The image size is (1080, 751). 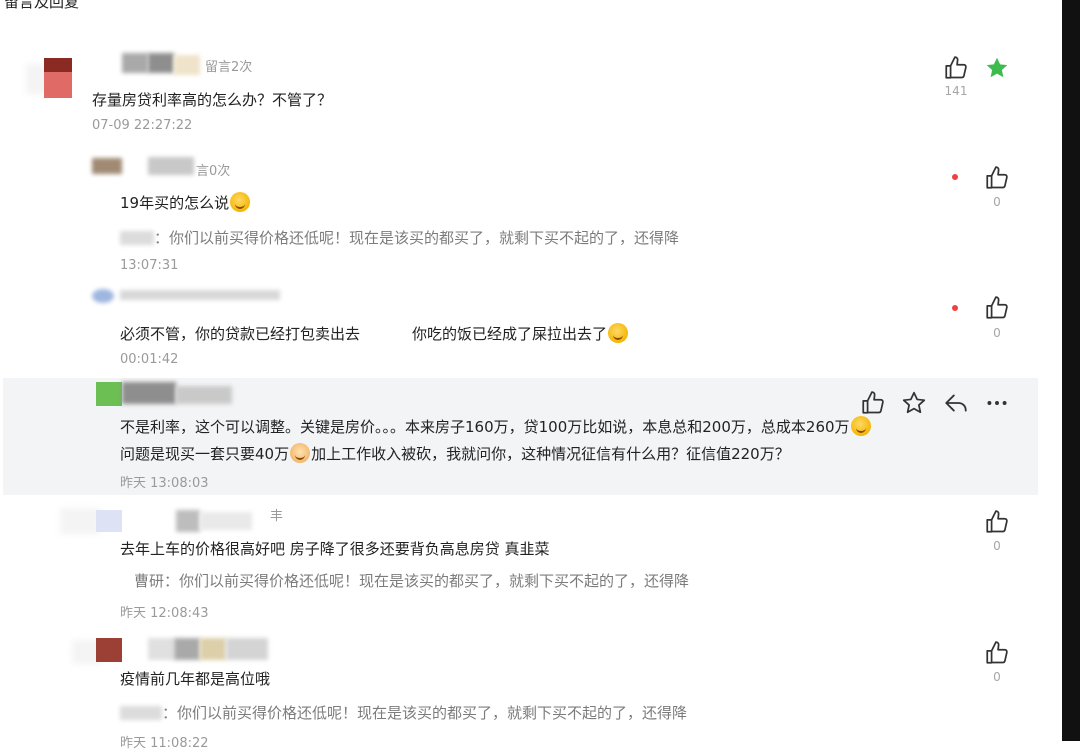 I want to click on reply-quote: 曹研：你们以前买得价格还低呢！现在是该买的都买了，就剩下买不起的了，还得降, so click(x=404, y=580).